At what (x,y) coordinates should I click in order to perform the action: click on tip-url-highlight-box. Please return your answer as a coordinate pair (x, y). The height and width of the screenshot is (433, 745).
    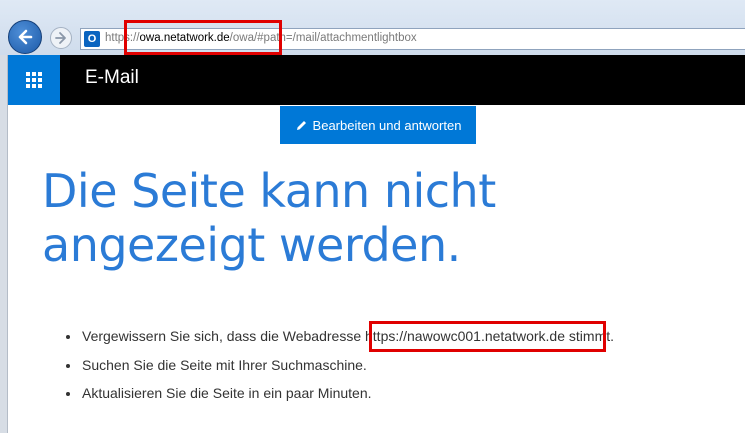
    Looking at the image, I should click on (487, 336).